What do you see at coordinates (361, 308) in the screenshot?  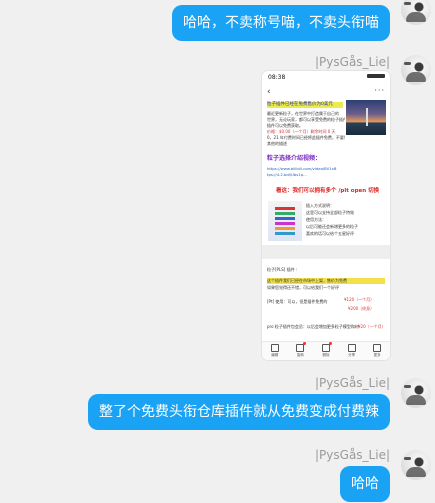 I see `price-value: ¥200（终身）` at bounding box center [361, 308].